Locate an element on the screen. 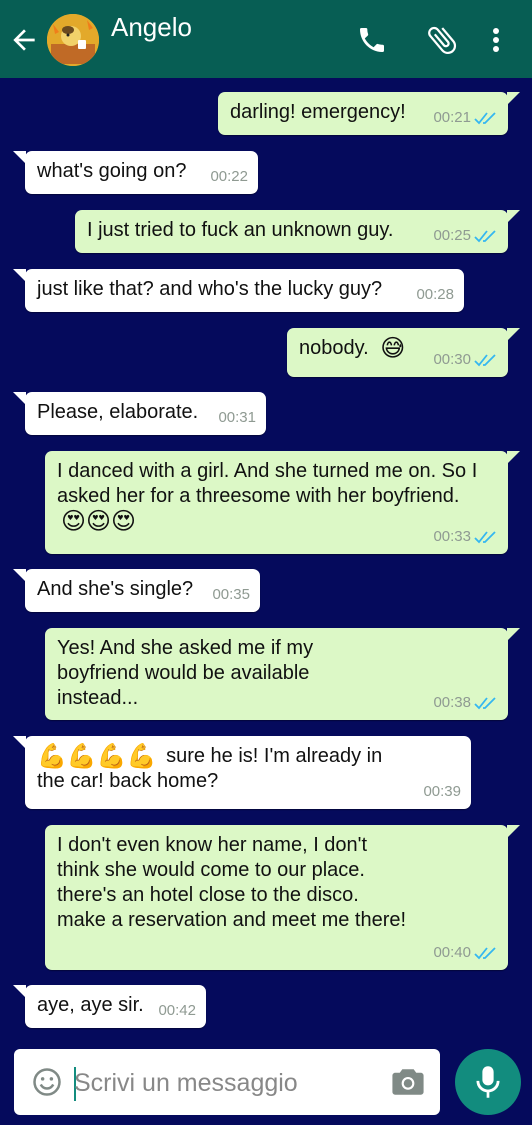 The width and height of the screenshot is (532, 1125). mic-icon is located at coordinates (488, 1082).